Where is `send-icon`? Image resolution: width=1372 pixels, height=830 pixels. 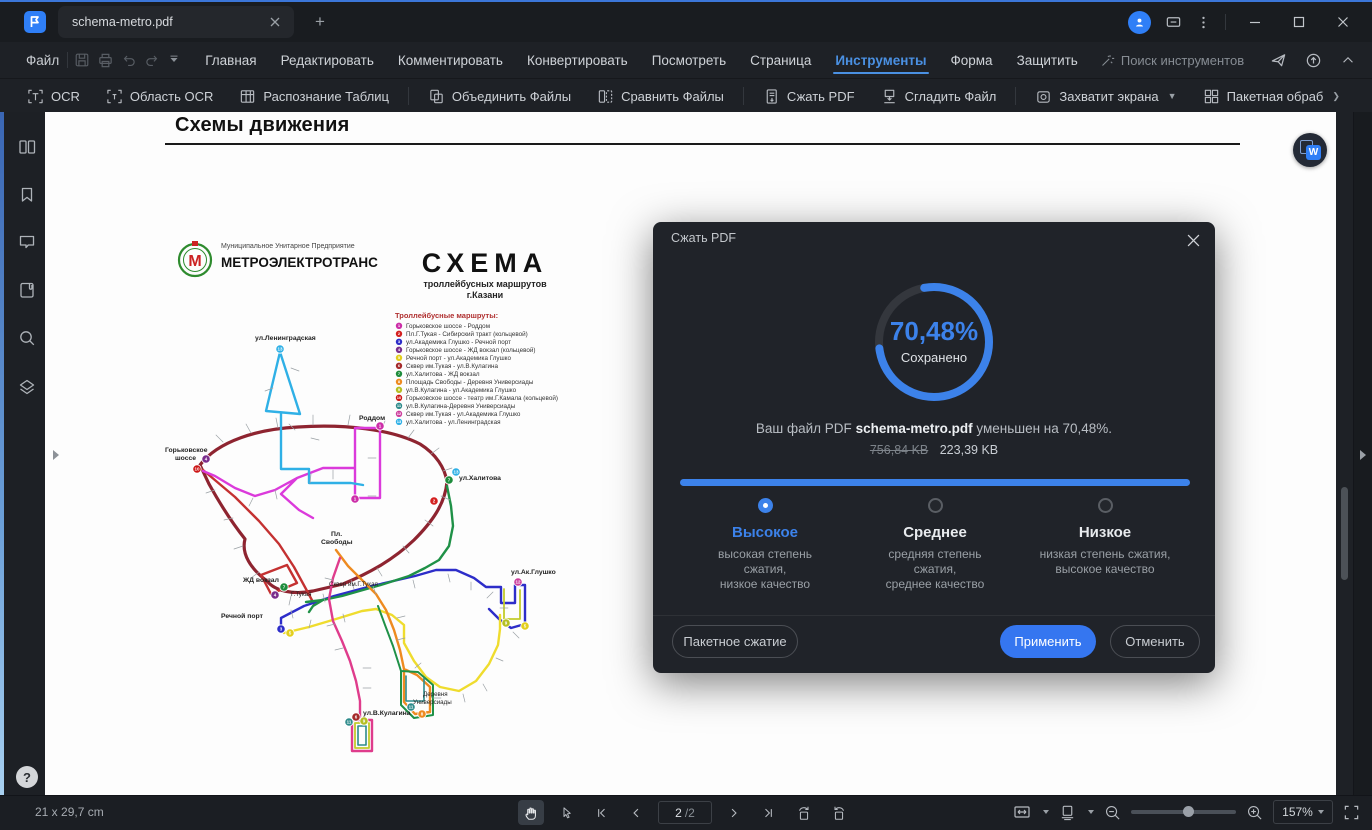 send-icon is located at coordinates (1278, 60).